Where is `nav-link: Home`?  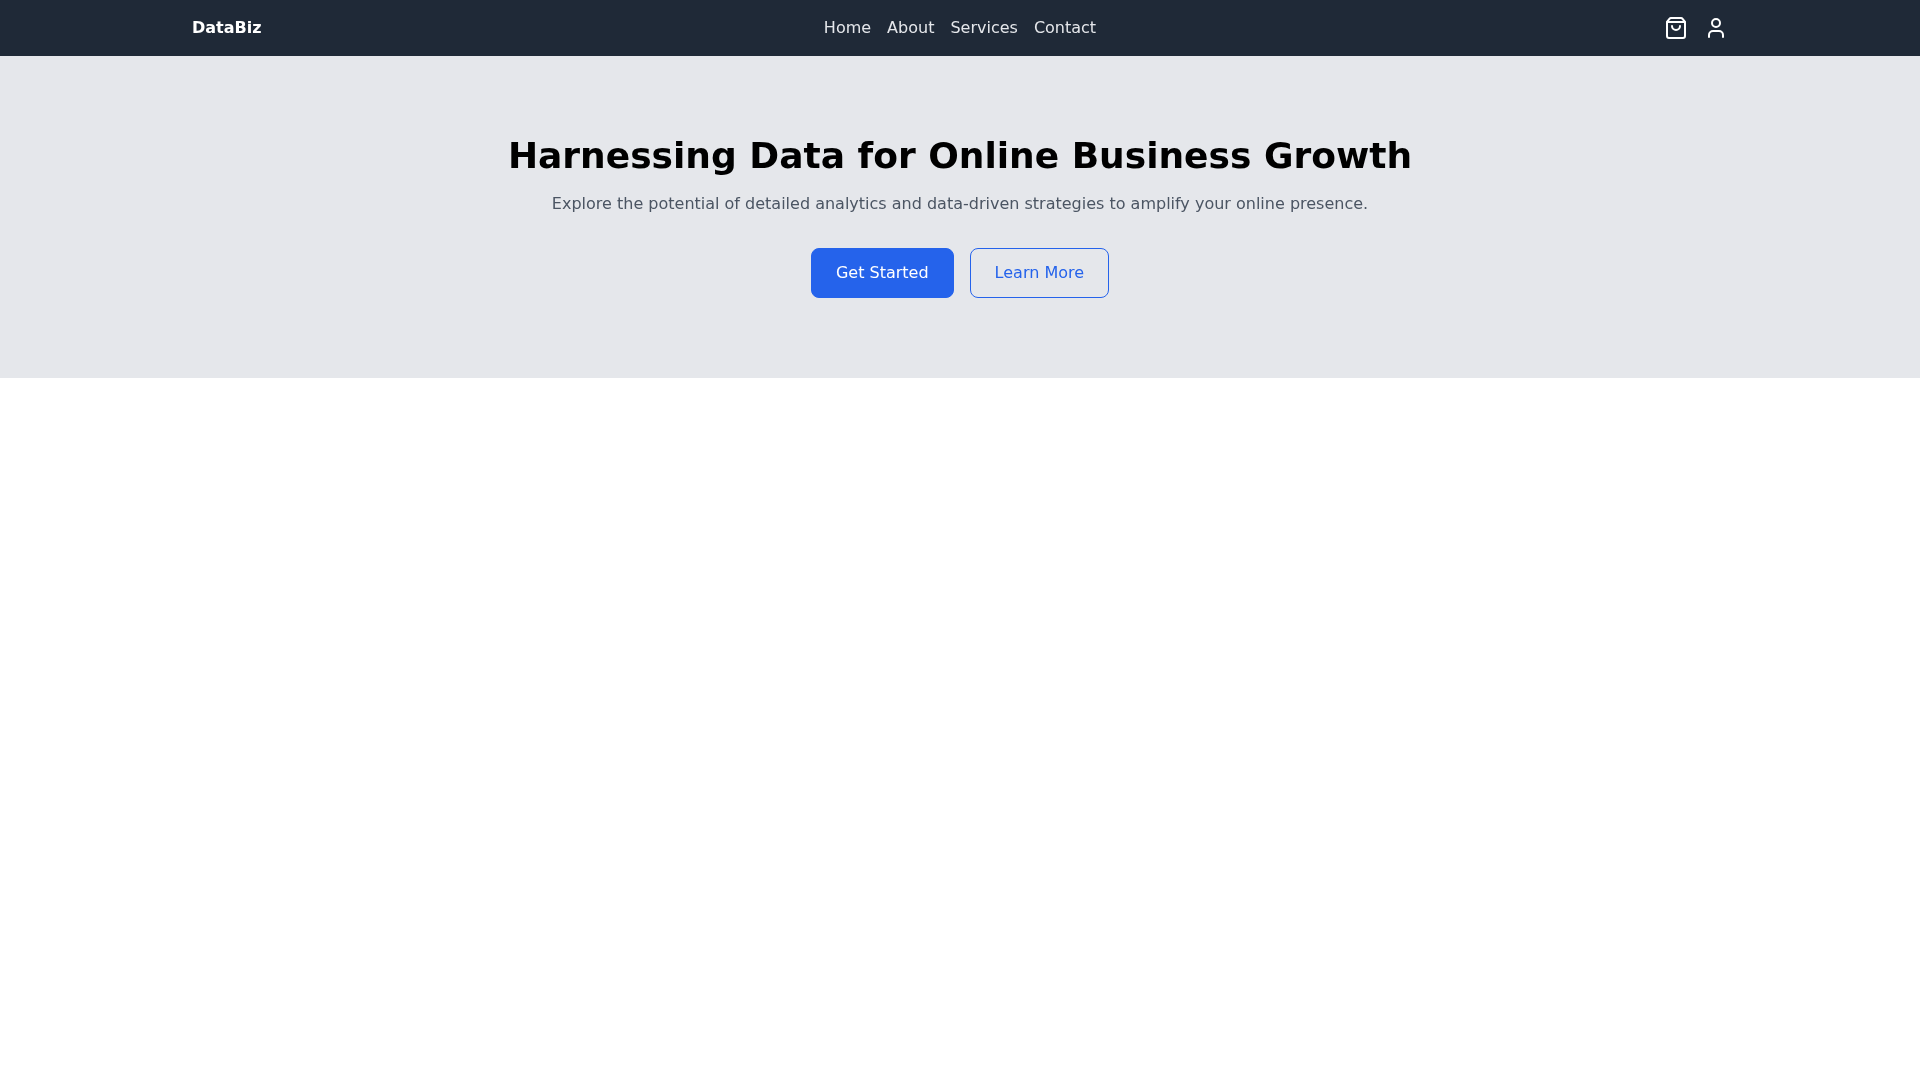
nav-link: Home is located at coordinates (847, 28).